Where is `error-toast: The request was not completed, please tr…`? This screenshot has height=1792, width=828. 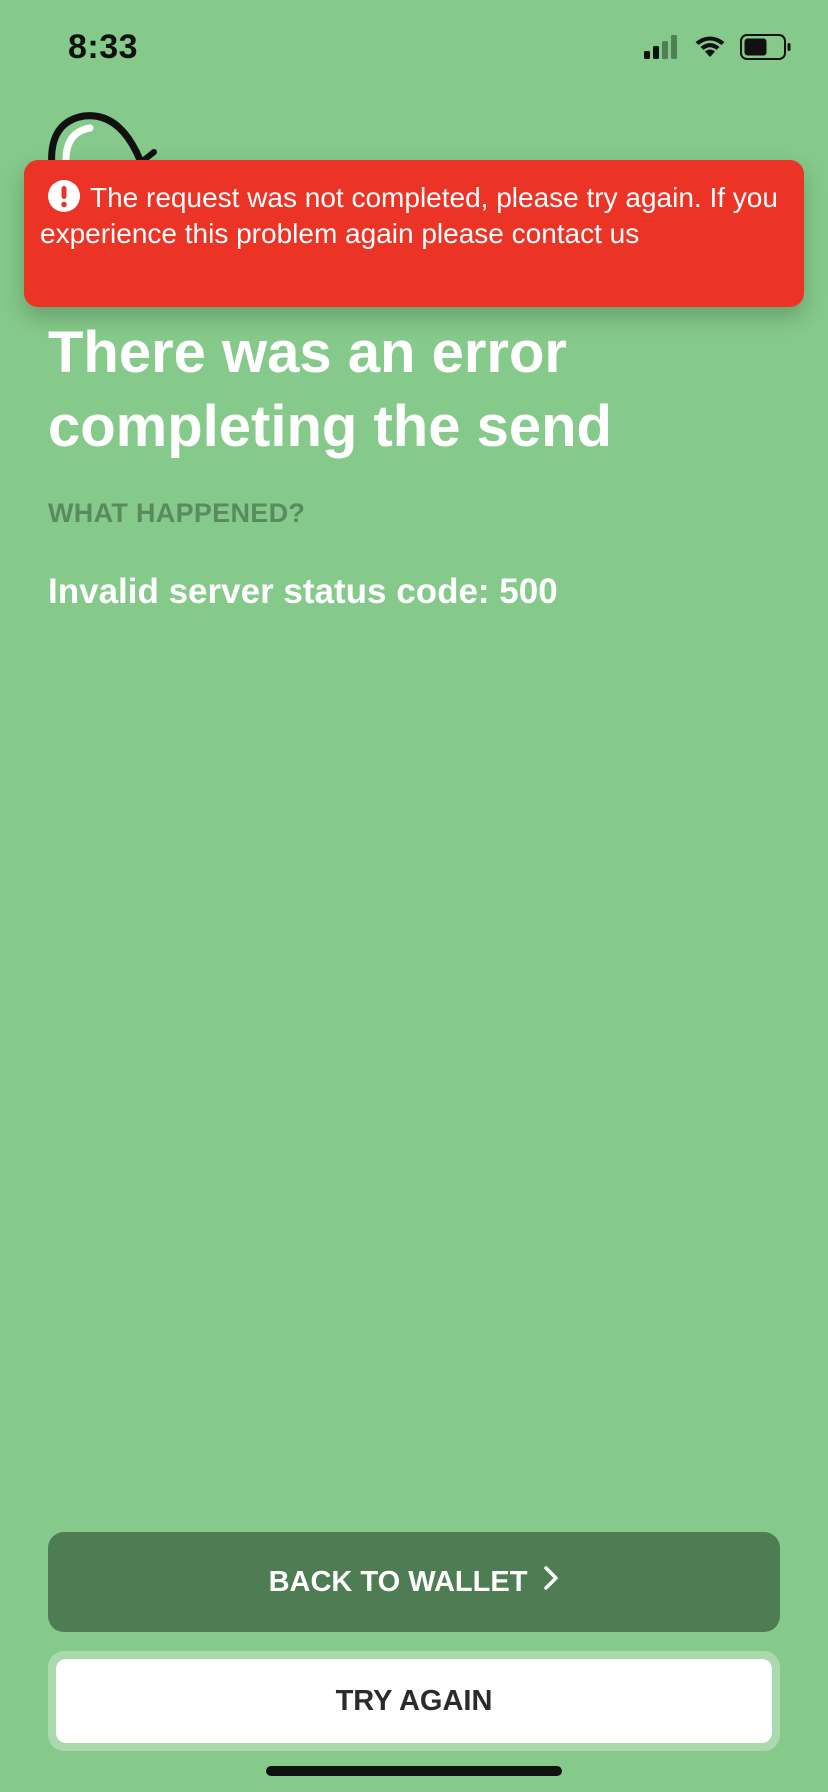 error-toast: The request was not completed, please tr… is located at coordinates (414, 233).